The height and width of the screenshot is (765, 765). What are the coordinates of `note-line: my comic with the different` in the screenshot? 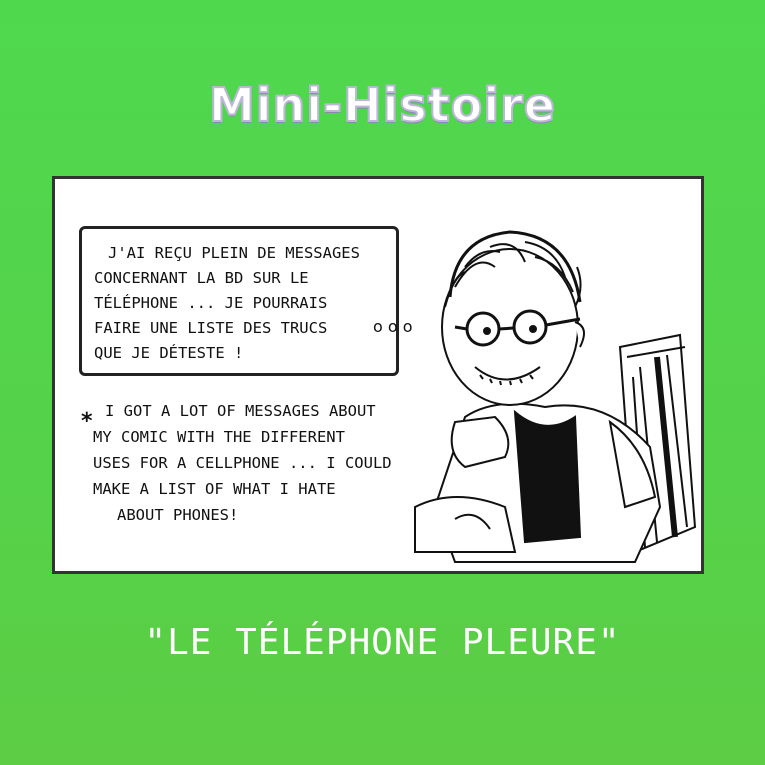 It's located at (219, 437).